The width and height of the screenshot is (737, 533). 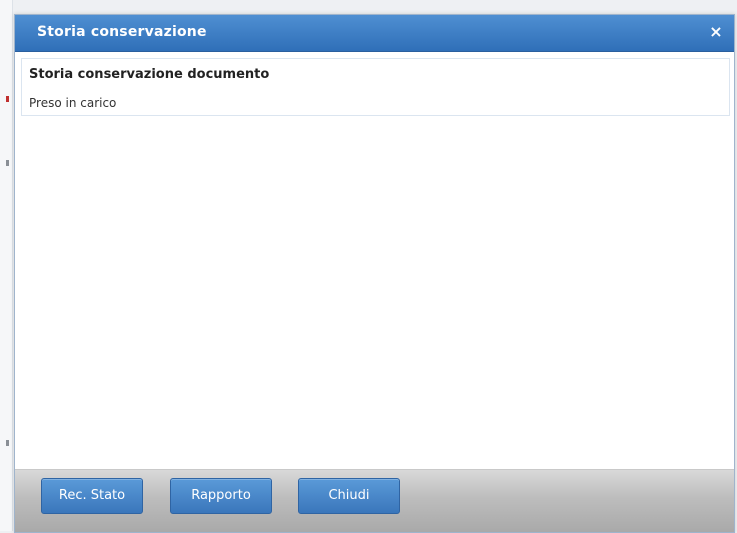 I want to click on rec-stato-button: Rec. Stato, so click(x=92, y=496).